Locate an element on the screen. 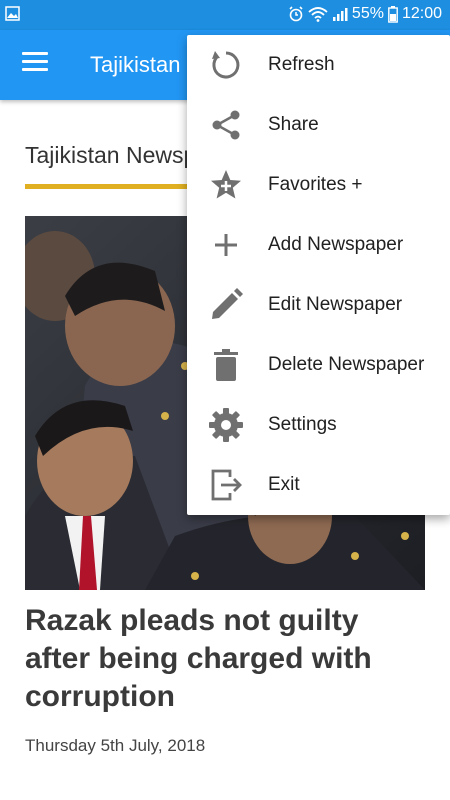 This screenshot has width=450, height=800. menu-item-add-newspaper: Add Newspaper is located at coordinates (318, 245).